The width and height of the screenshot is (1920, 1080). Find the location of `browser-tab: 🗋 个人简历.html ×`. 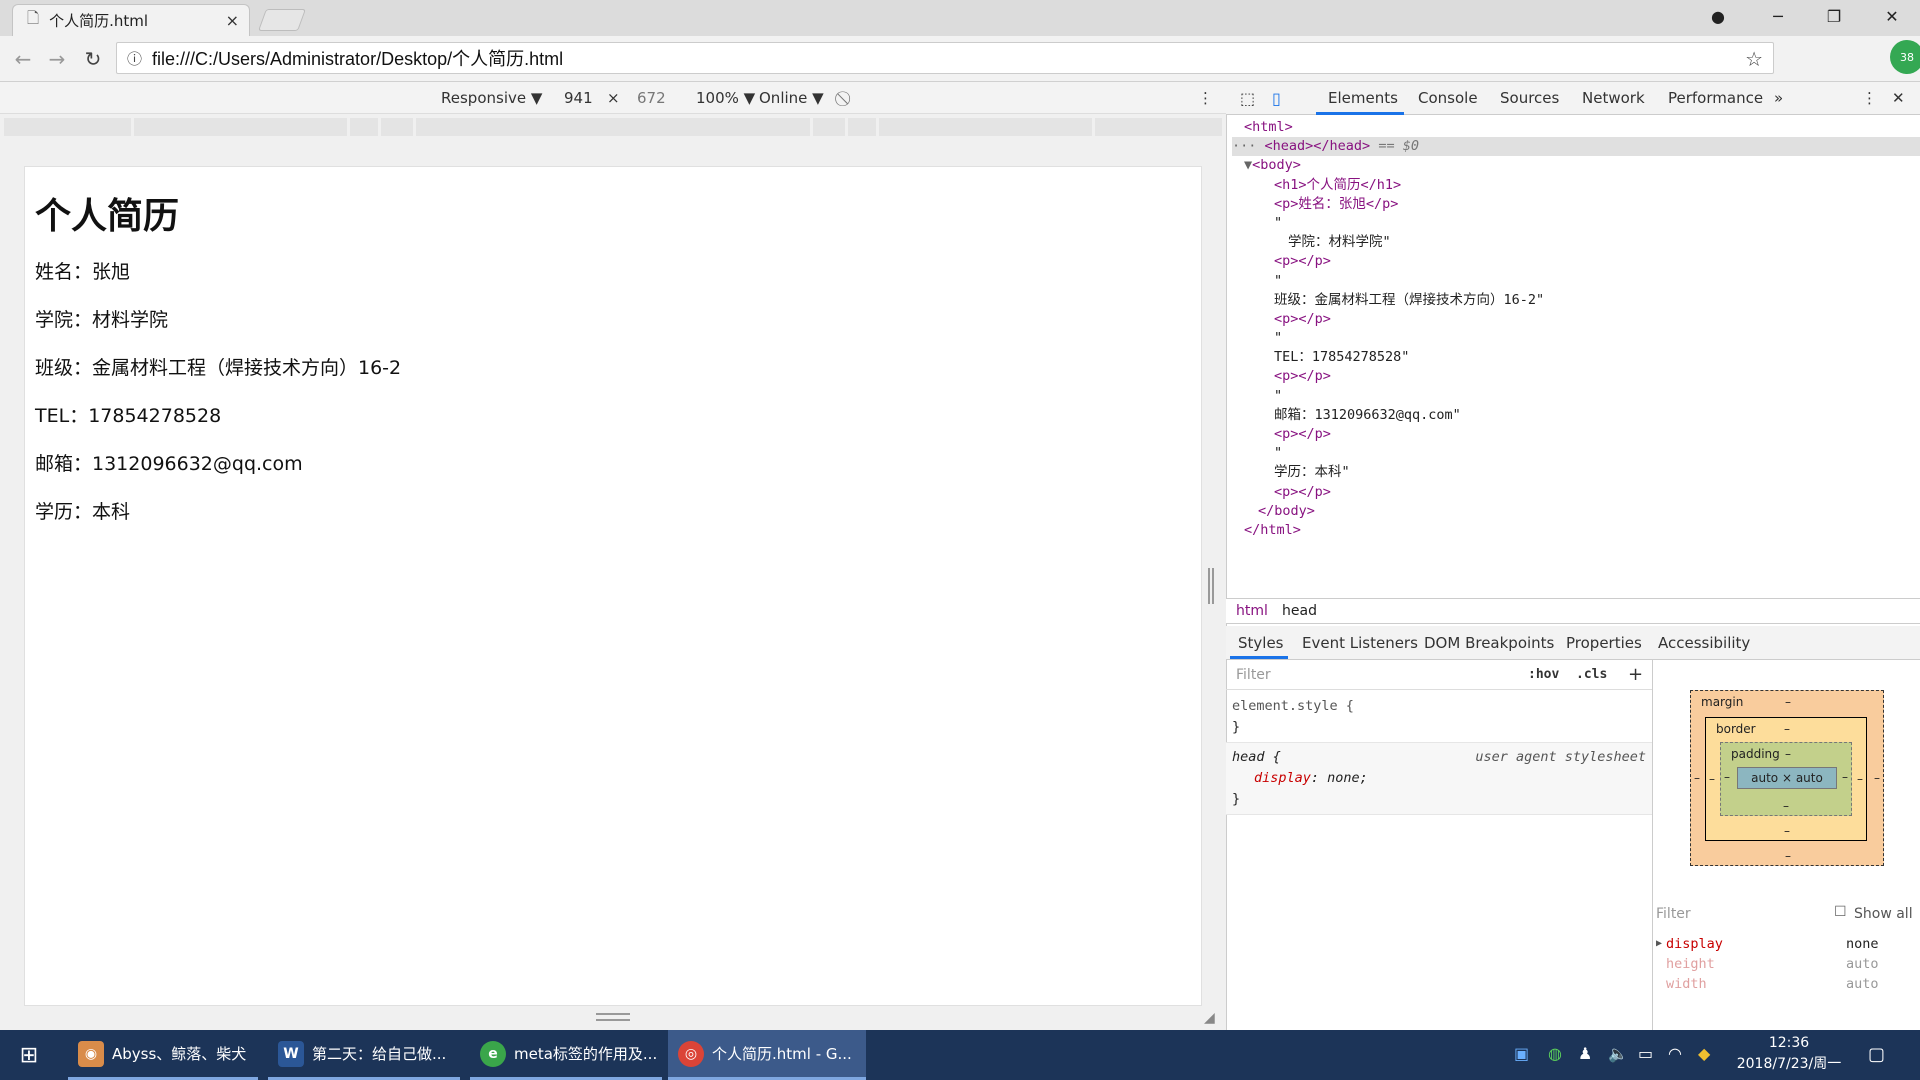

browser-tab: 🗋 个人简历.html × is located at coordinates (131, 20).